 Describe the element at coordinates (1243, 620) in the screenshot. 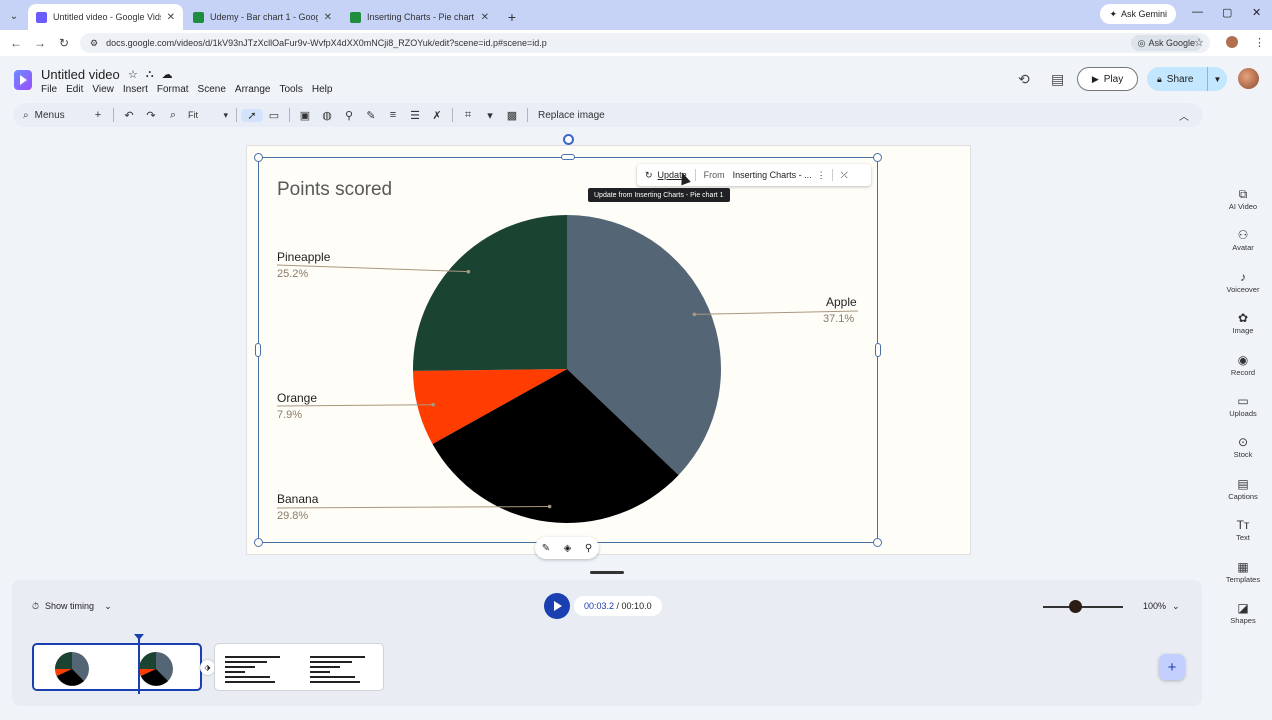

I see `sidebar-item-shapes: ◪ Shapes` at that location.